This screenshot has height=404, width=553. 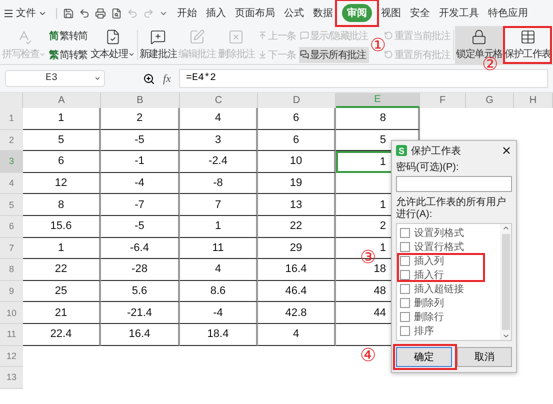 I want to click on function-label: fx, so click(x=167, y=78).